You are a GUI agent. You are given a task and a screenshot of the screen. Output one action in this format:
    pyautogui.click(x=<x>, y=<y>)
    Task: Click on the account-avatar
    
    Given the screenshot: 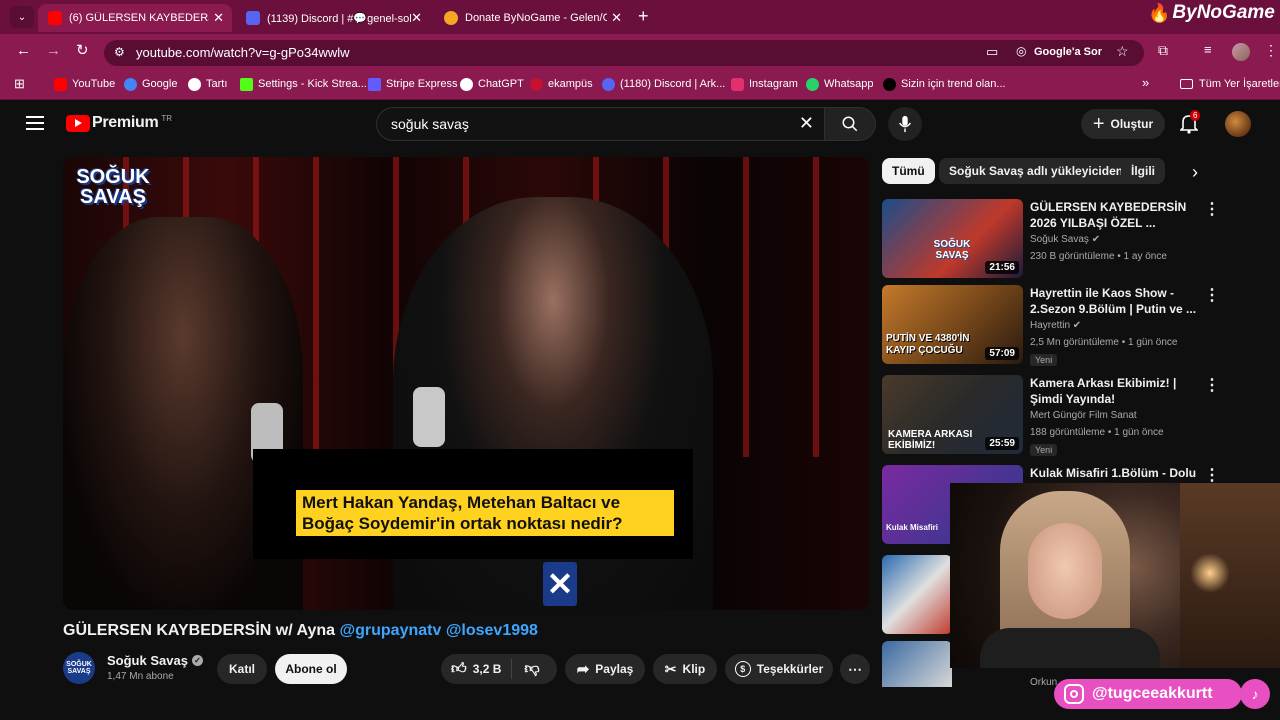 What is the action you would take?
    pyautogui.click(x=1238, y=124)
    